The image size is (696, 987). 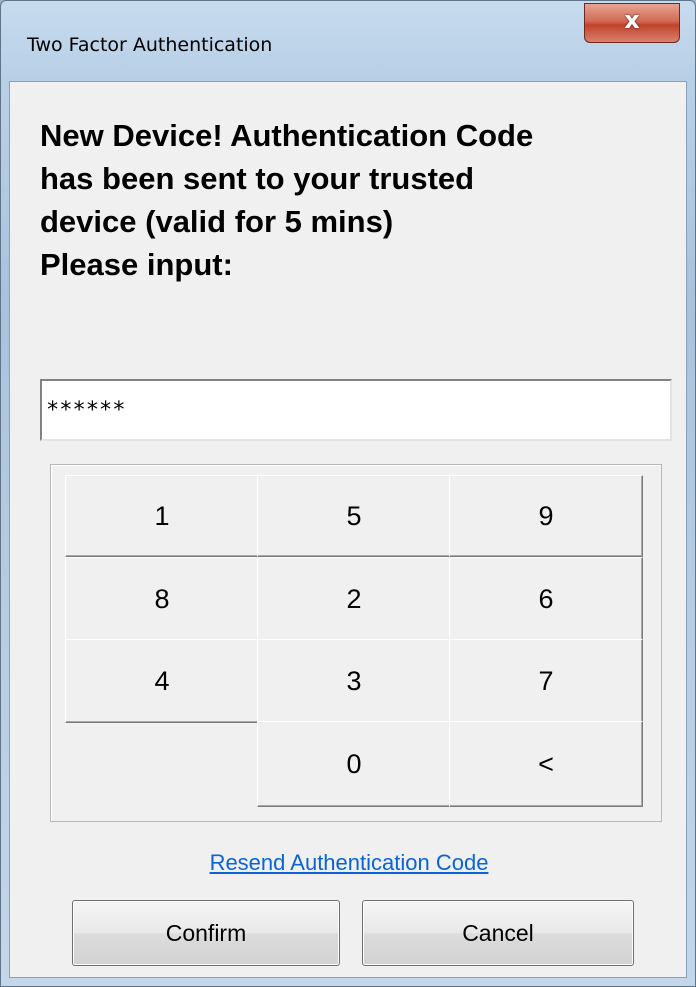 What do you see at coordinates (546, 599) in the screenshot?
I see `key-6: 6` at bounding box center [546, 599].